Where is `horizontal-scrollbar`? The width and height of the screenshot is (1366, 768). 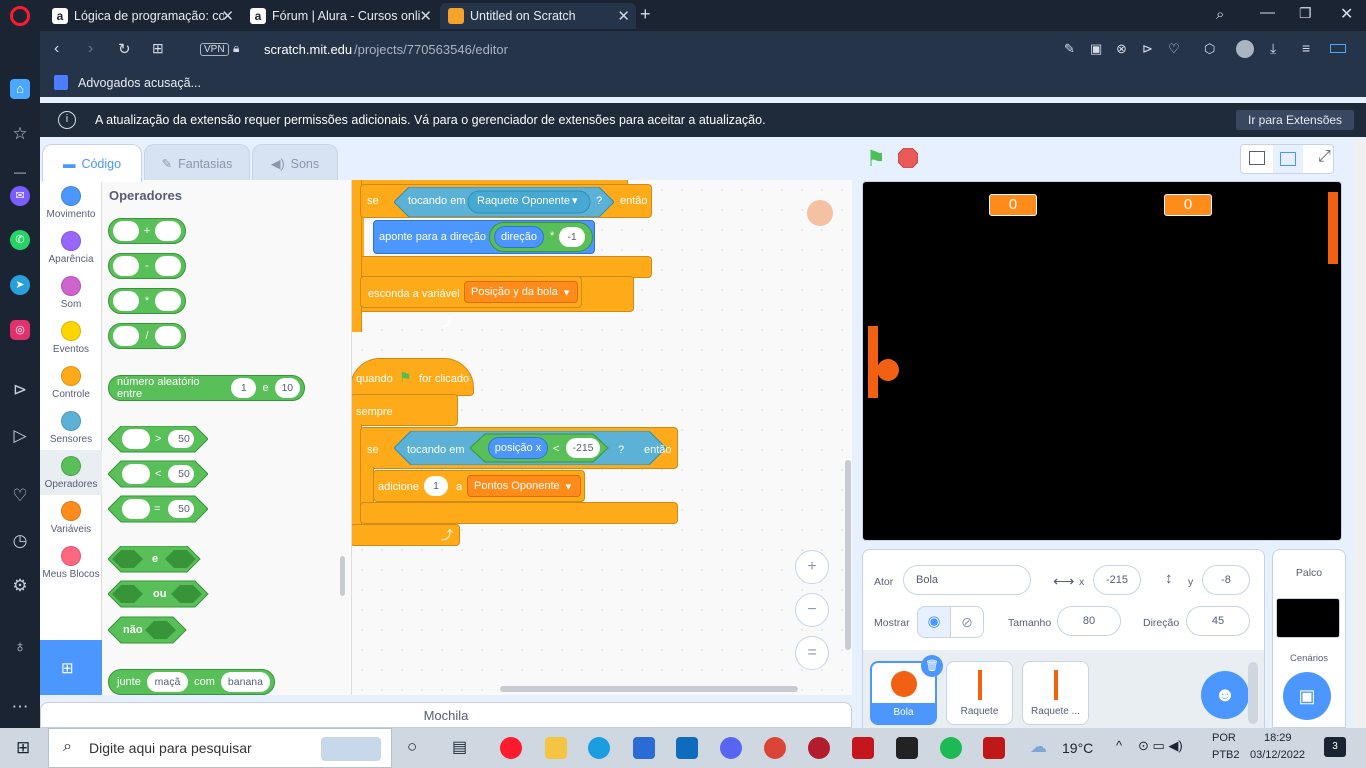
horizontal-scrollbar is located at coordinates (649, 689).